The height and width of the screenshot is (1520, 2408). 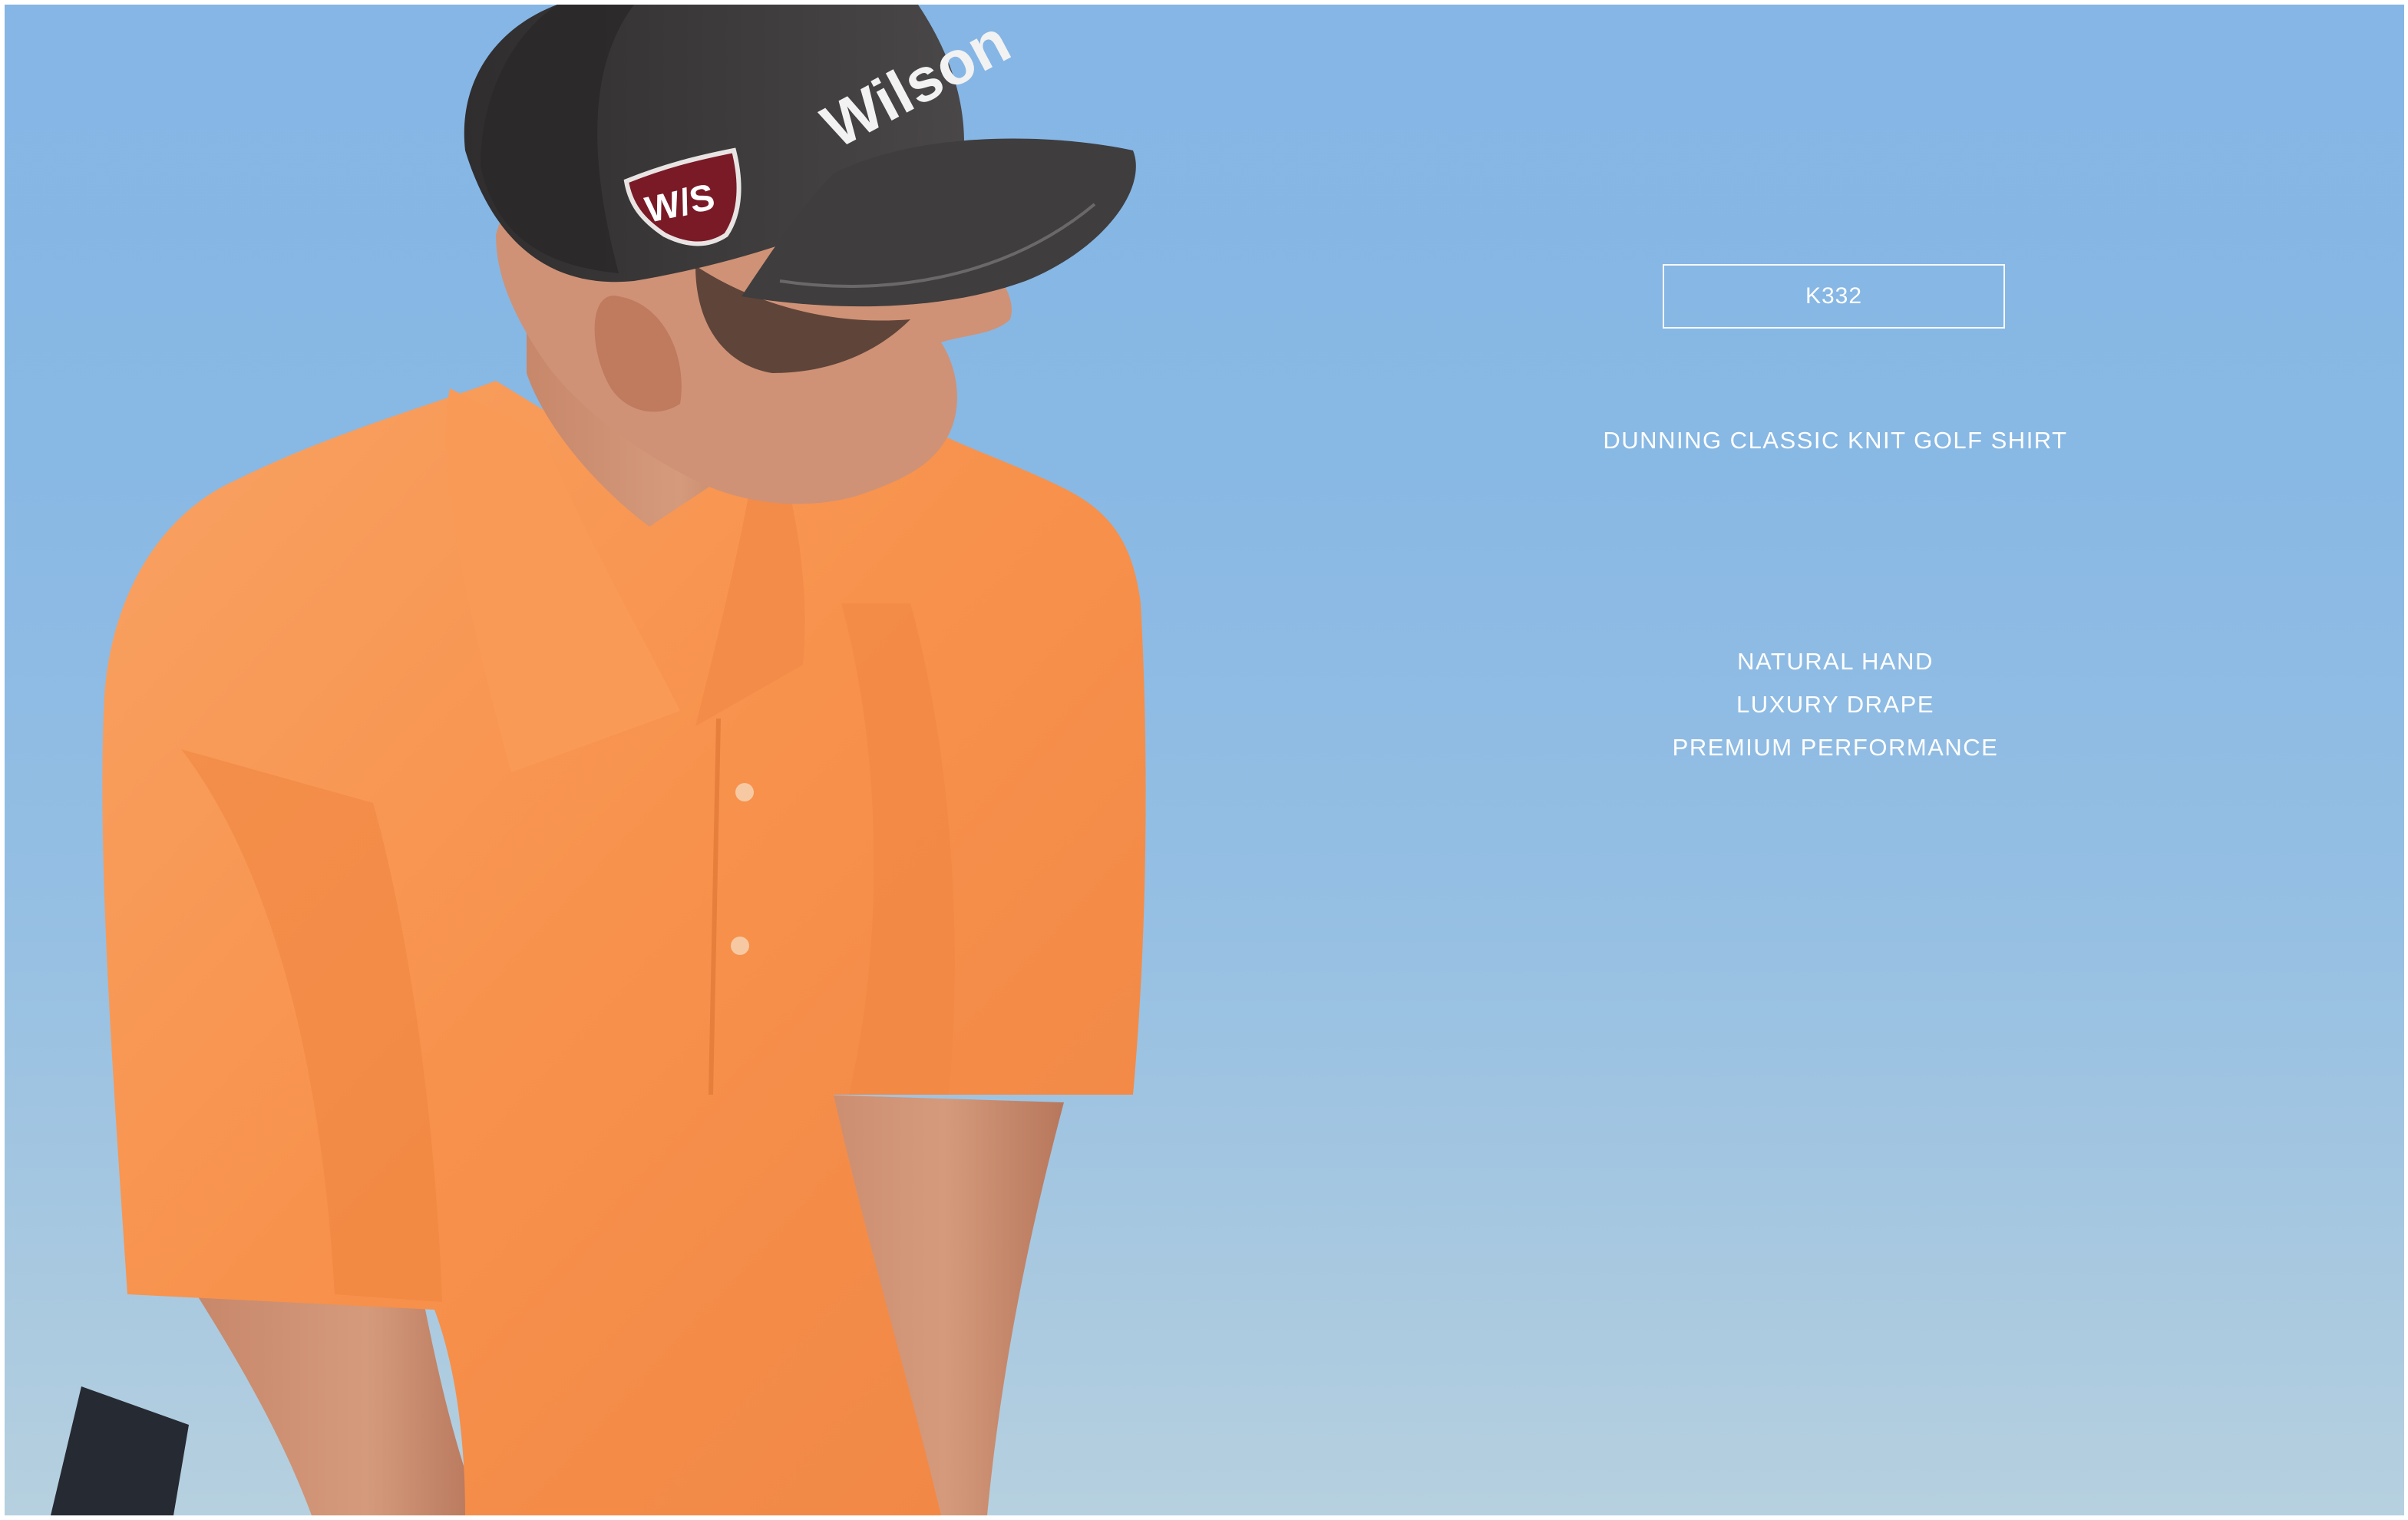 I want to click on pants-shape, so click(x=120, y=1450).